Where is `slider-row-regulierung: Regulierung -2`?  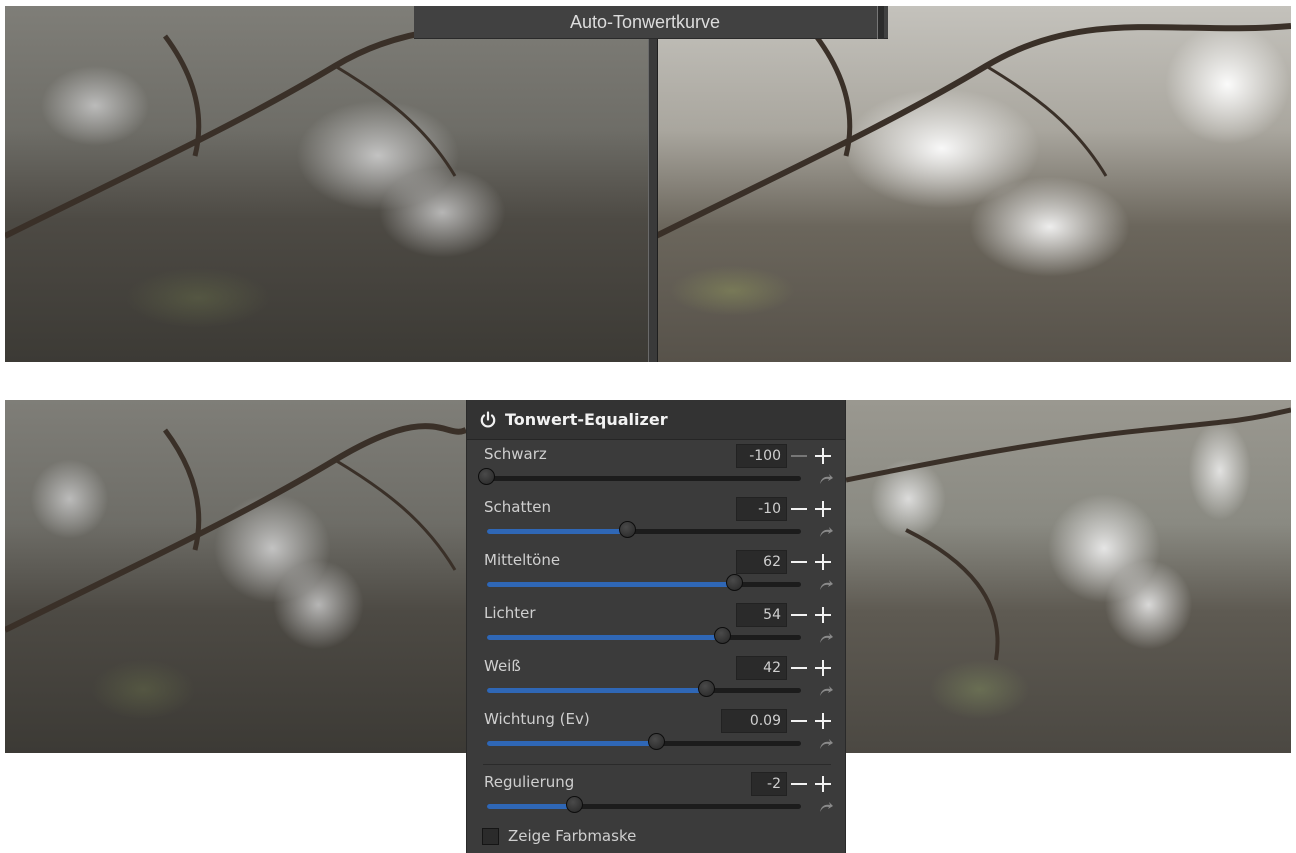 slider-row-regulierung: Regulierung -2 is located at coordinates (656, 798).